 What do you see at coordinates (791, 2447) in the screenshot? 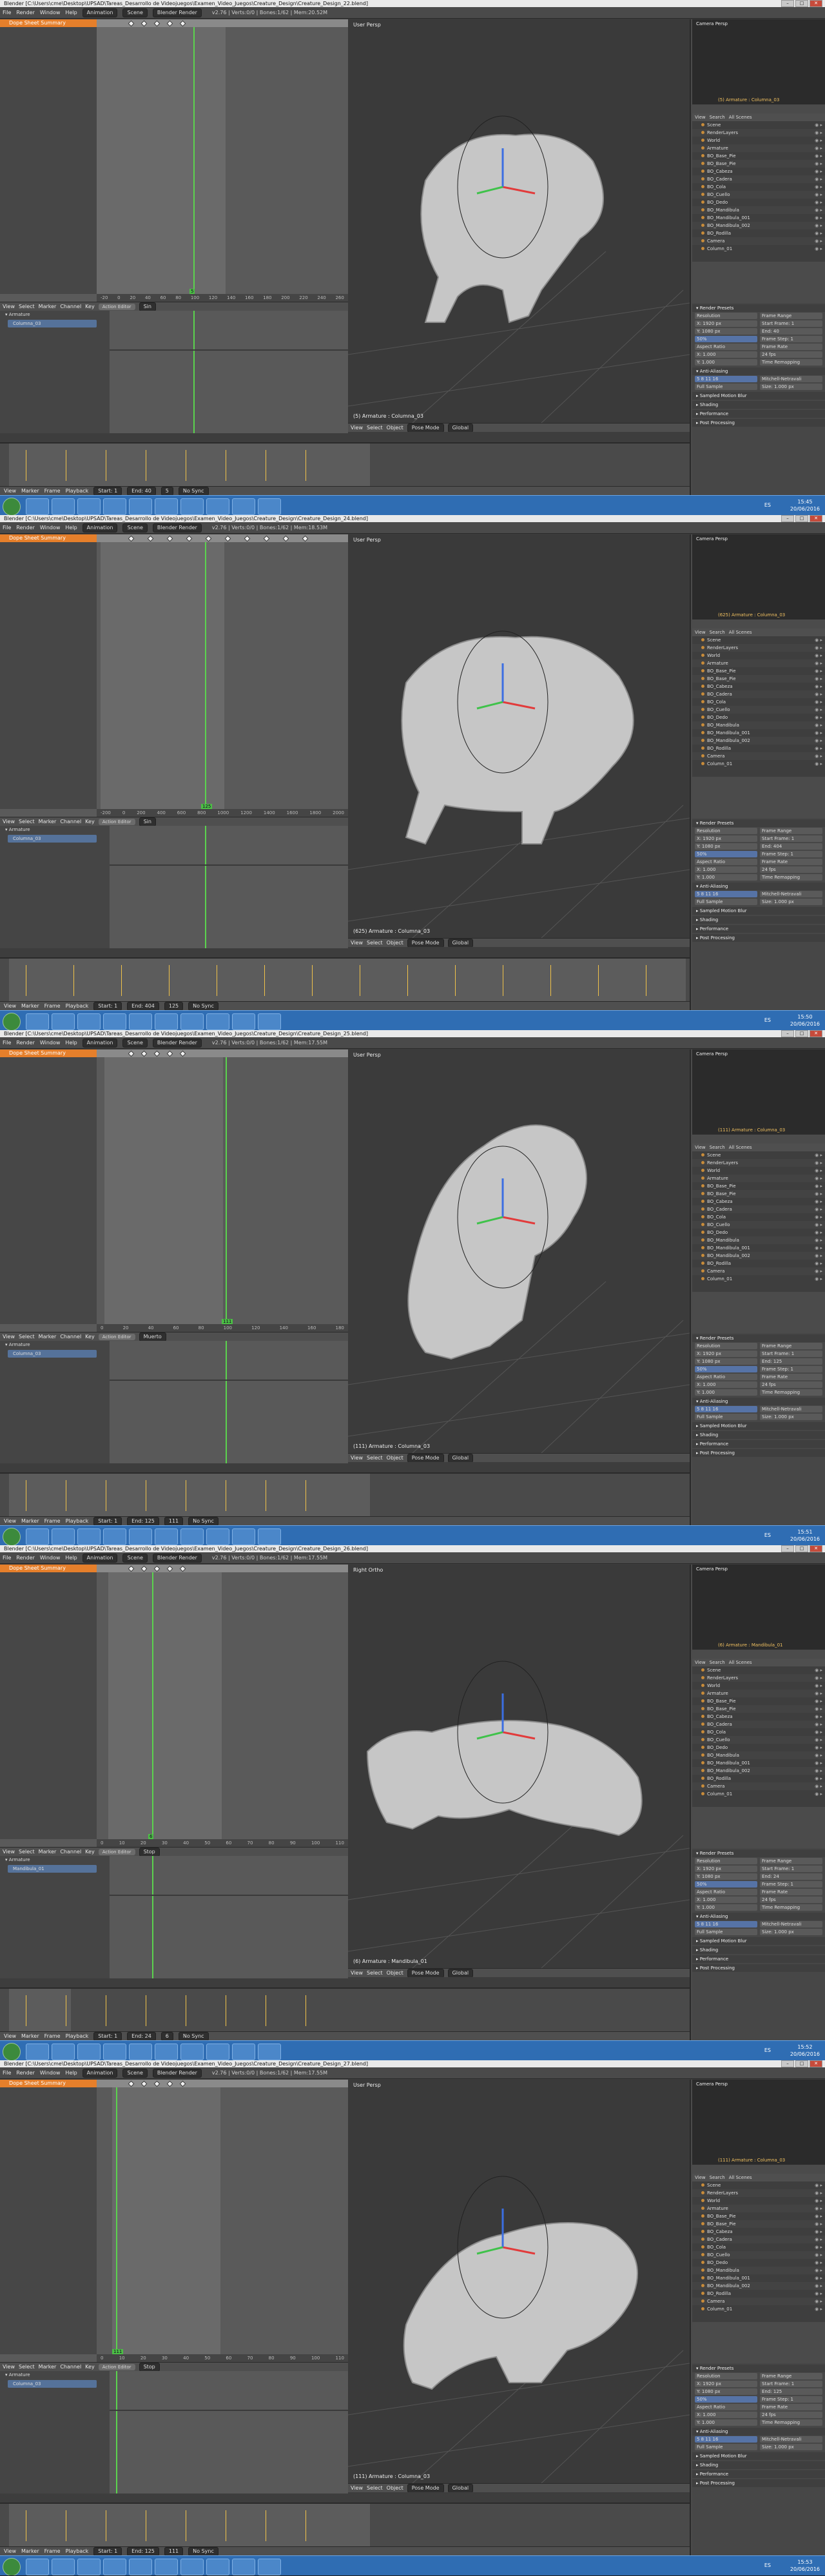
I see `filter-size-field: Size: 1.000 px` at bounding box center [791, 2447].